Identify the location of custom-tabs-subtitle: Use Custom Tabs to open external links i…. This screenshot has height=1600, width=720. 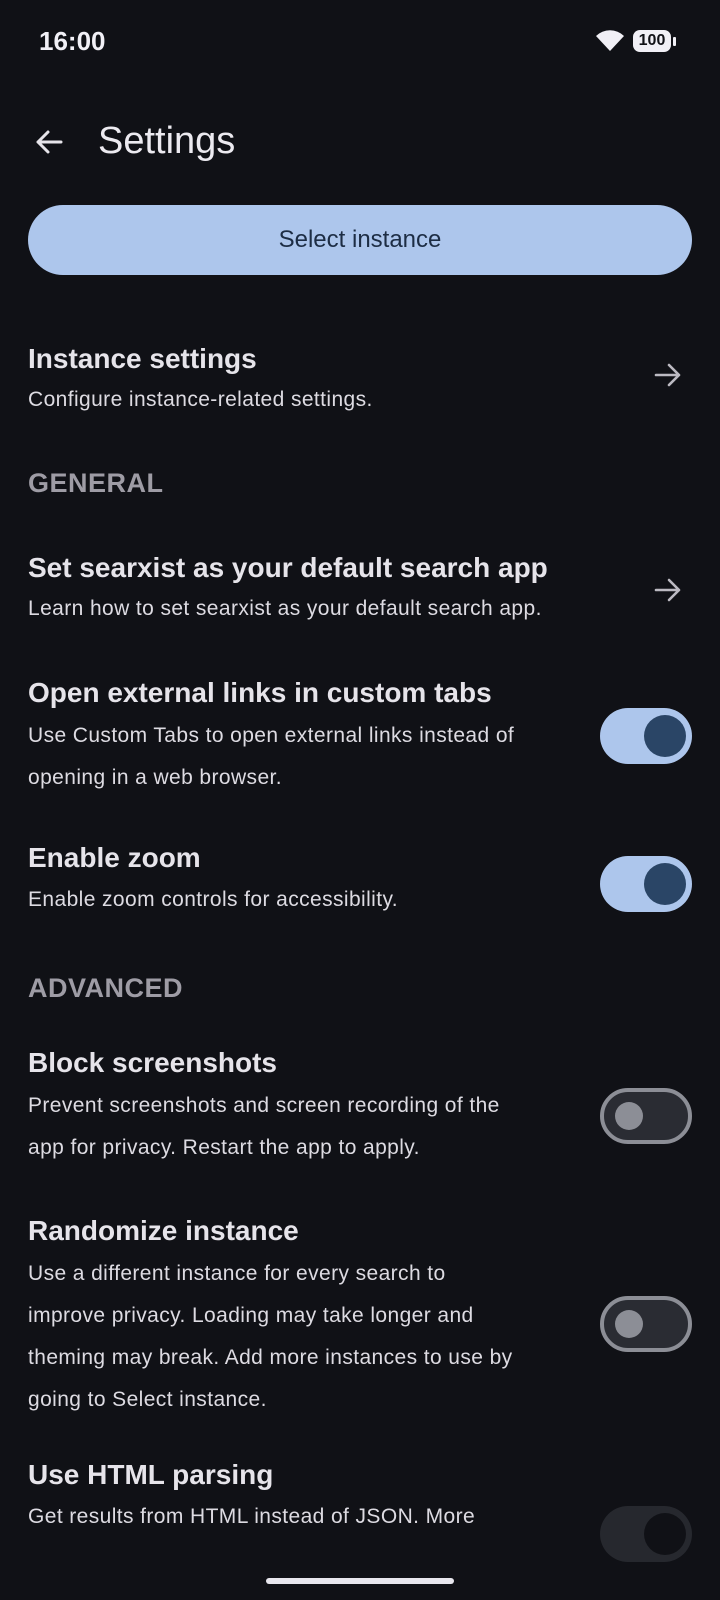
(271, 756).